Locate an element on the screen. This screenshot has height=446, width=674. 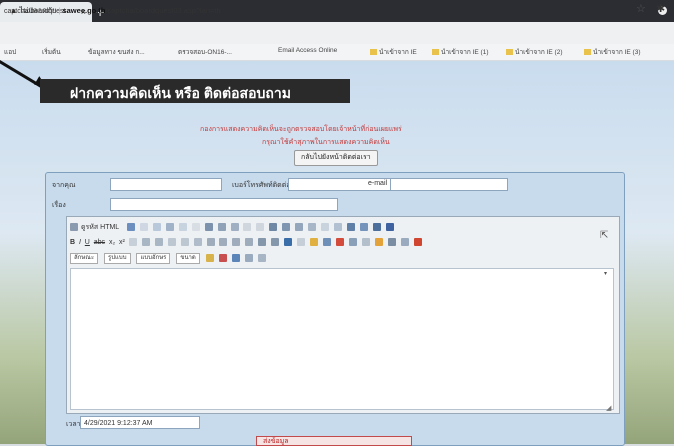
form-icon is located at coordinates (325, 227).